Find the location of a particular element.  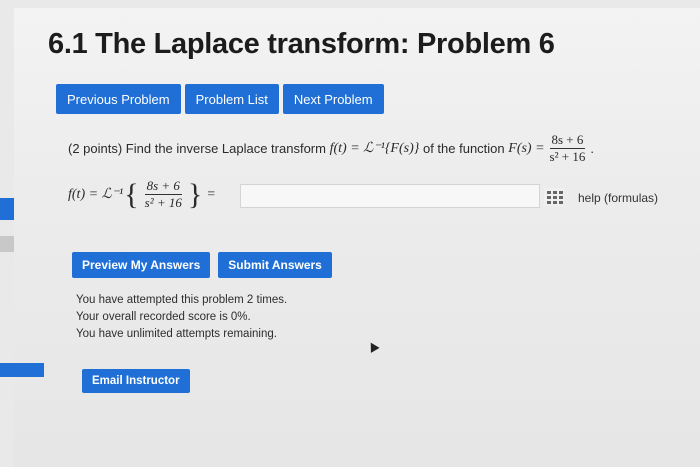

status-remaining: You have unlimited attempts remaining. is located at coordinates (176, 334).